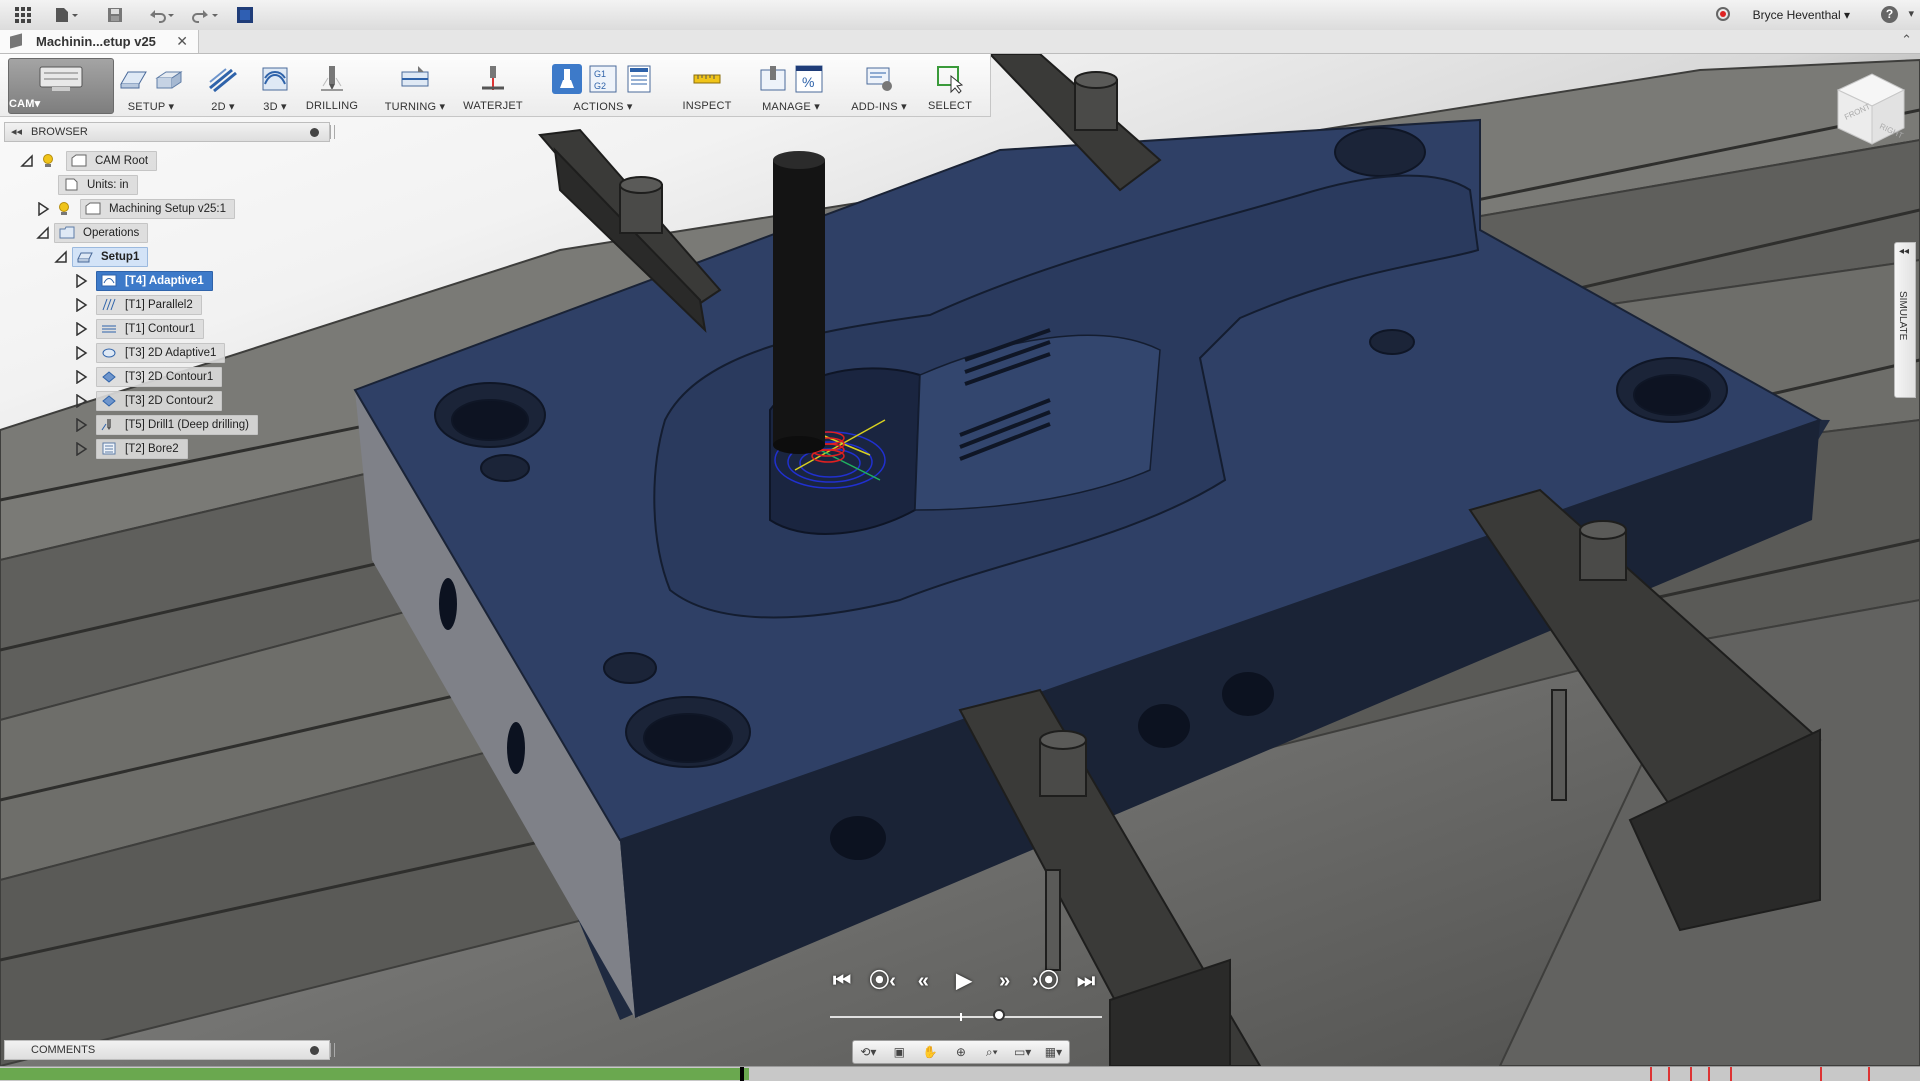  What do you see at coordinates (1086, 981) in the screenshot?
I see `go-to-end-button: ⏭` at bounding box center [1086, 981].